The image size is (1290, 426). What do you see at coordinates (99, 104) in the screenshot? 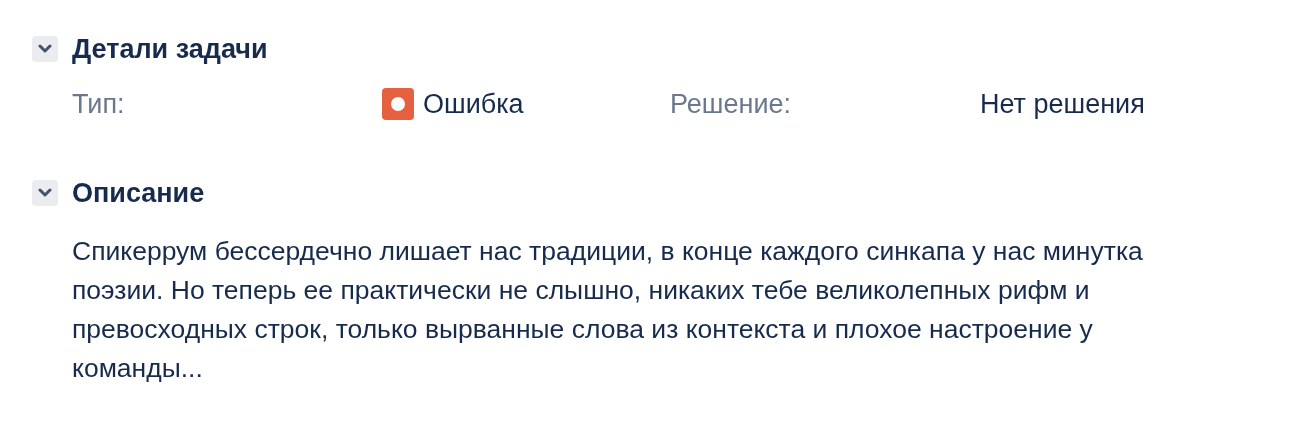
I see `field-label: Тип:` at bounding box center [99, 104].